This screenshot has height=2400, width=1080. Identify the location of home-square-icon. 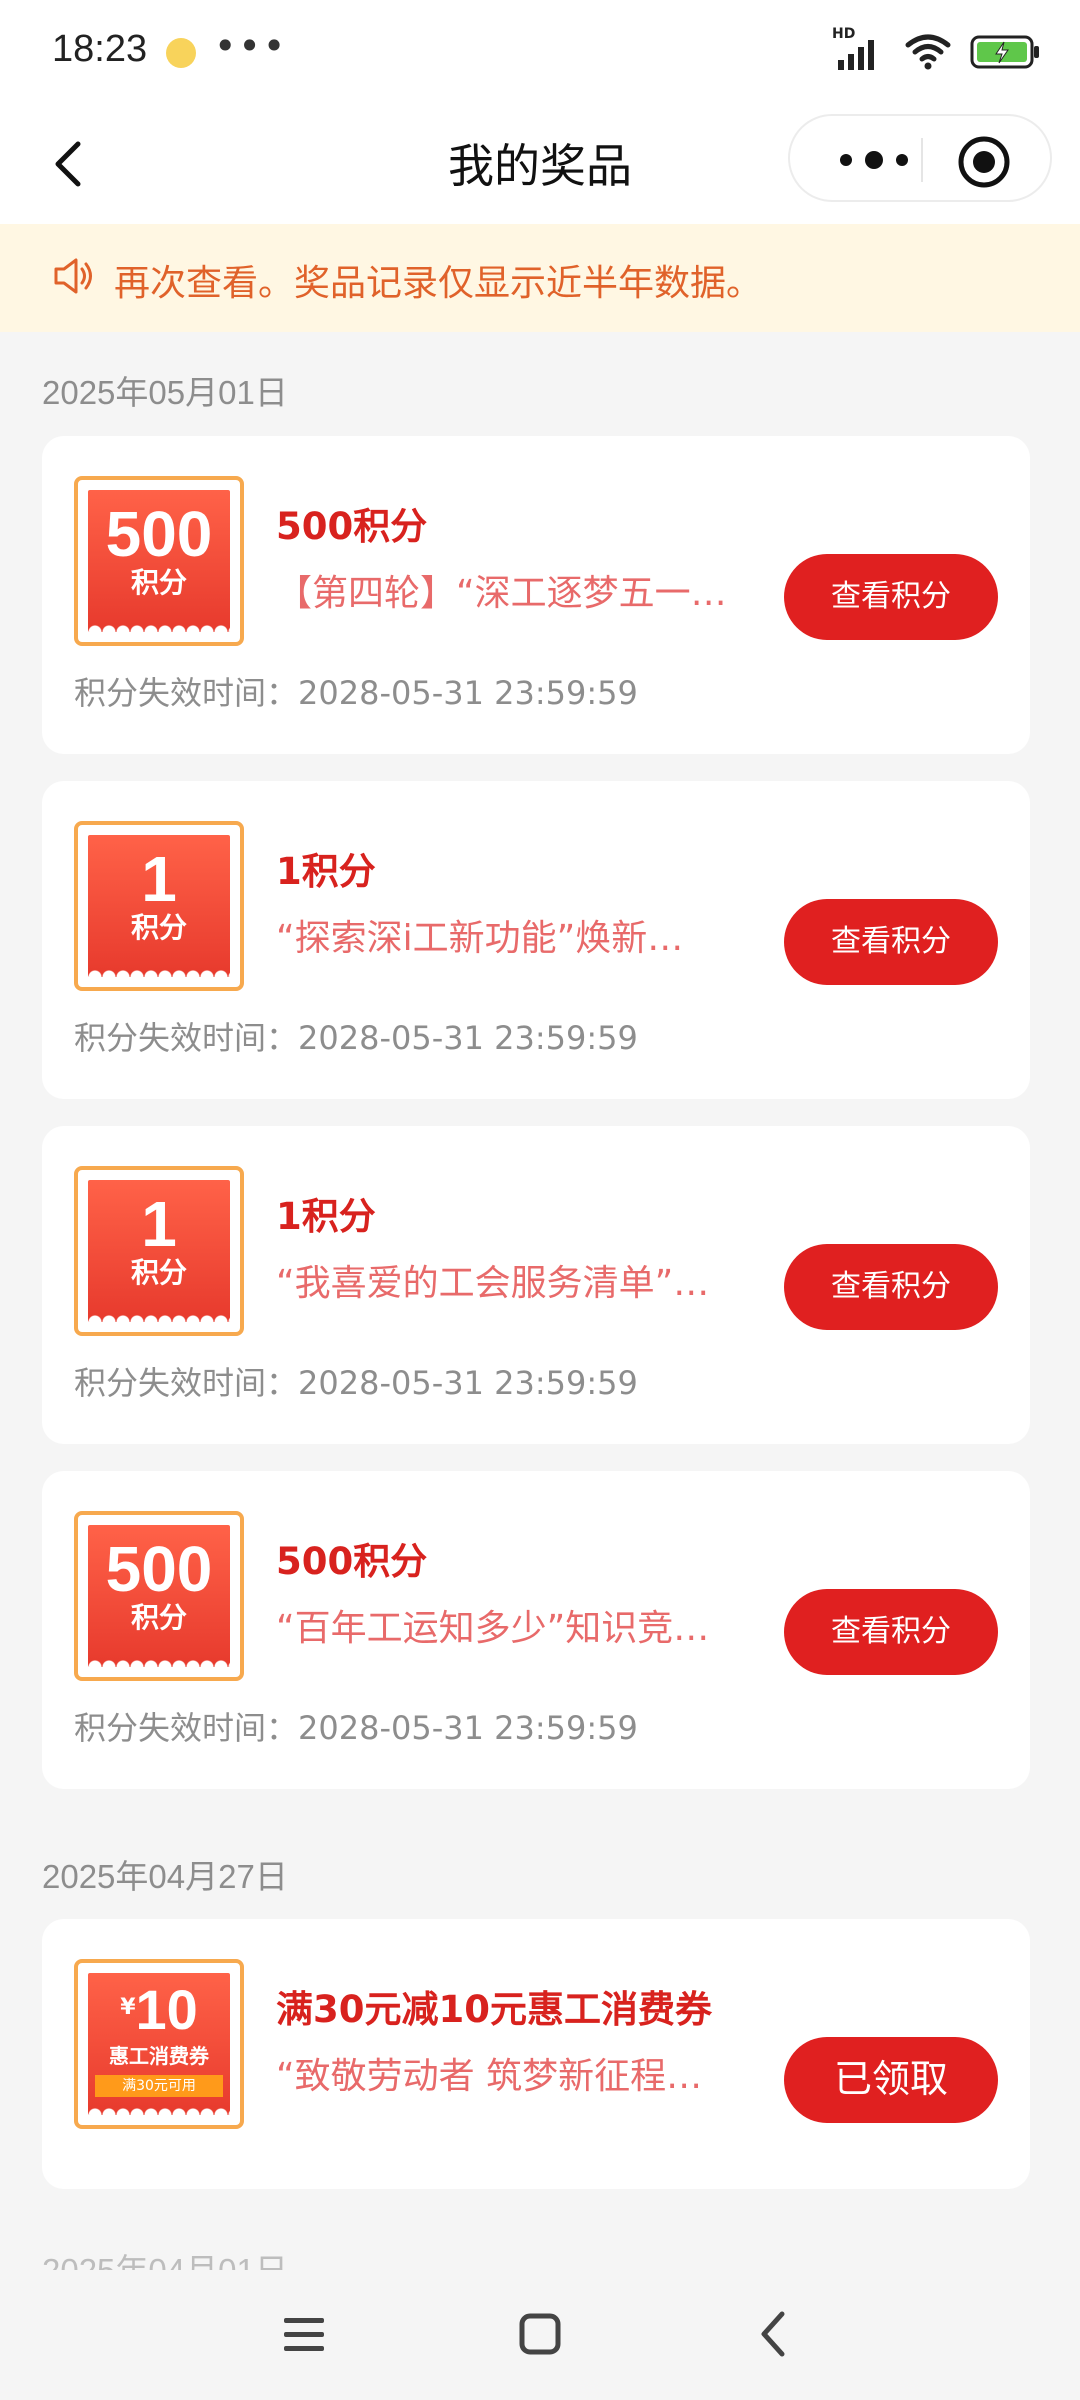
(540, 2334).